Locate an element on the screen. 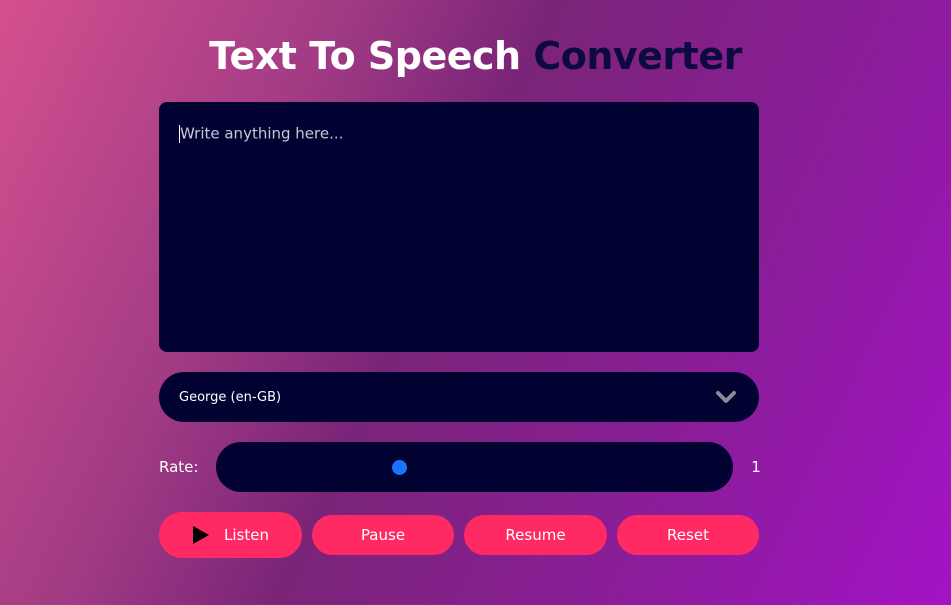  listen-button-label: Listen is located at coordinates (246, 535).